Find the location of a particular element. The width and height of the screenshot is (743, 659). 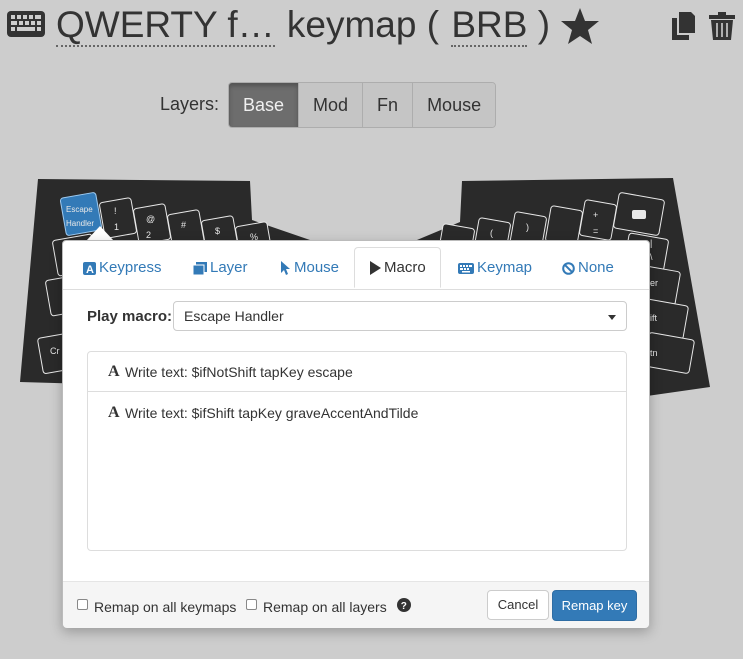

keypress-icon: A is located at coordinates (89, 268).